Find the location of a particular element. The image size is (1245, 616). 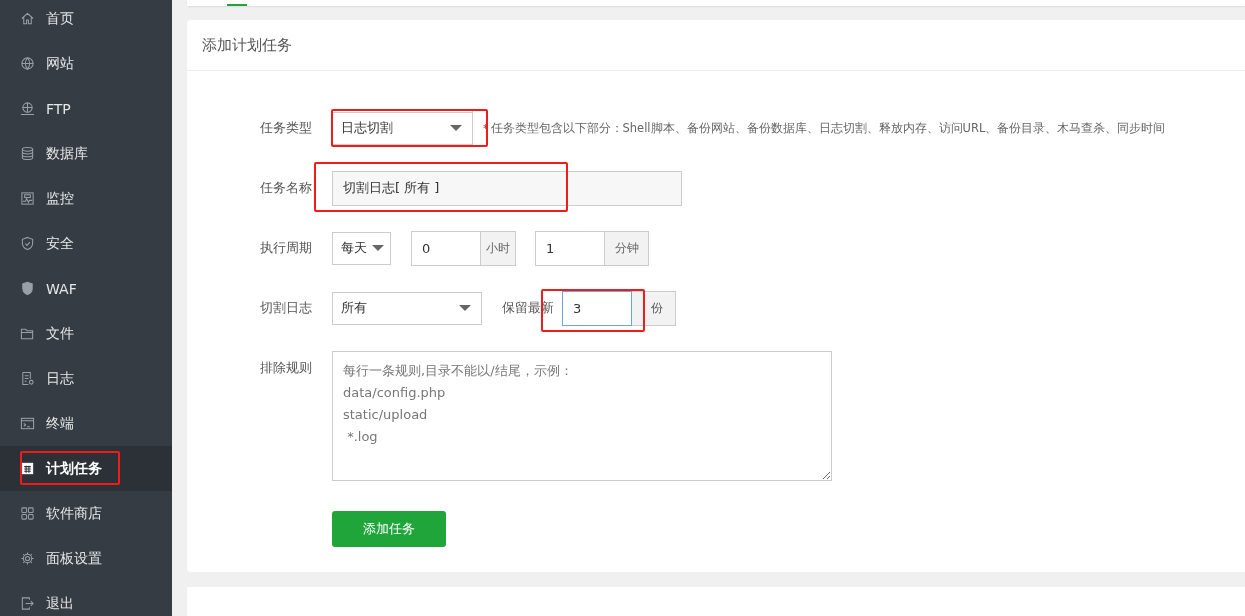

field-label: 切割日志 is located at coordinates (286, 308).